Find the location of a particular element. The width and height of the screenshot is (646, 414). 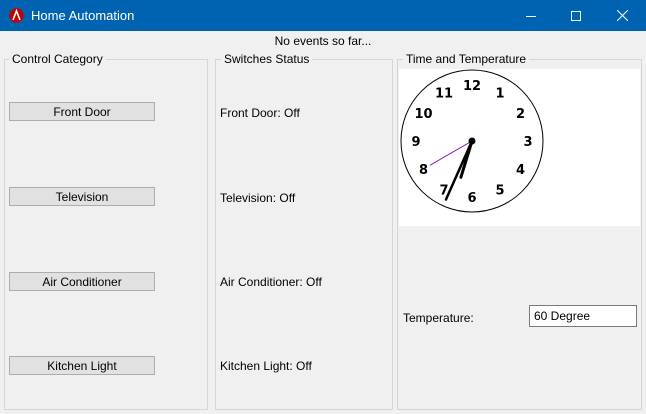

close-button is located at coordinates (622, 15).